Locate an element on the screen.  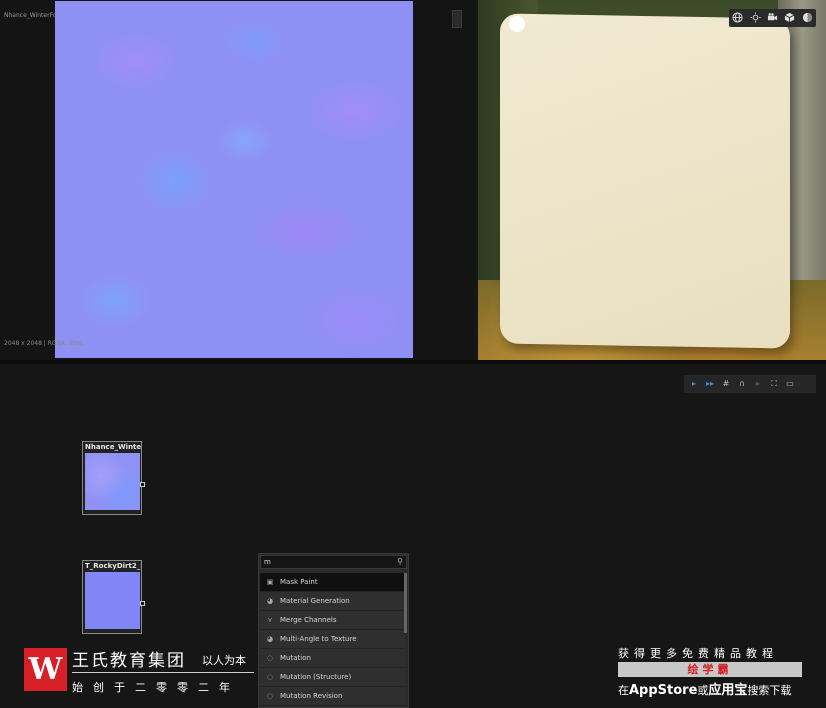
sun-icon is located at coordinates (755, 18).